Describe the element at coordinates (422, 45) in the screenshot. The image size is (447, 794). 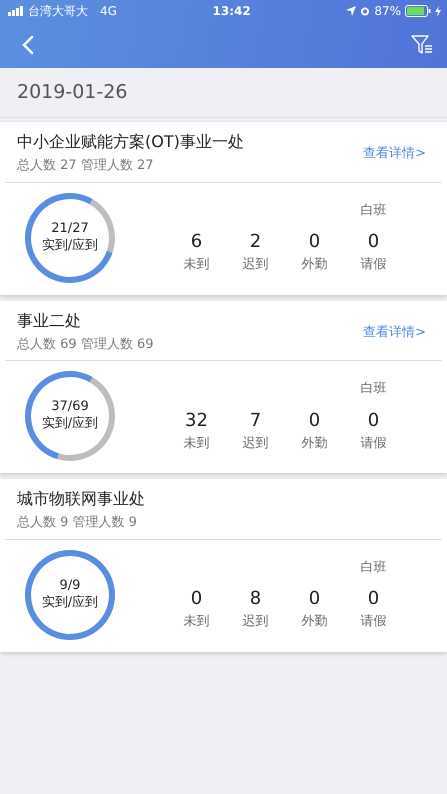
I see `filter-icon` at that location.